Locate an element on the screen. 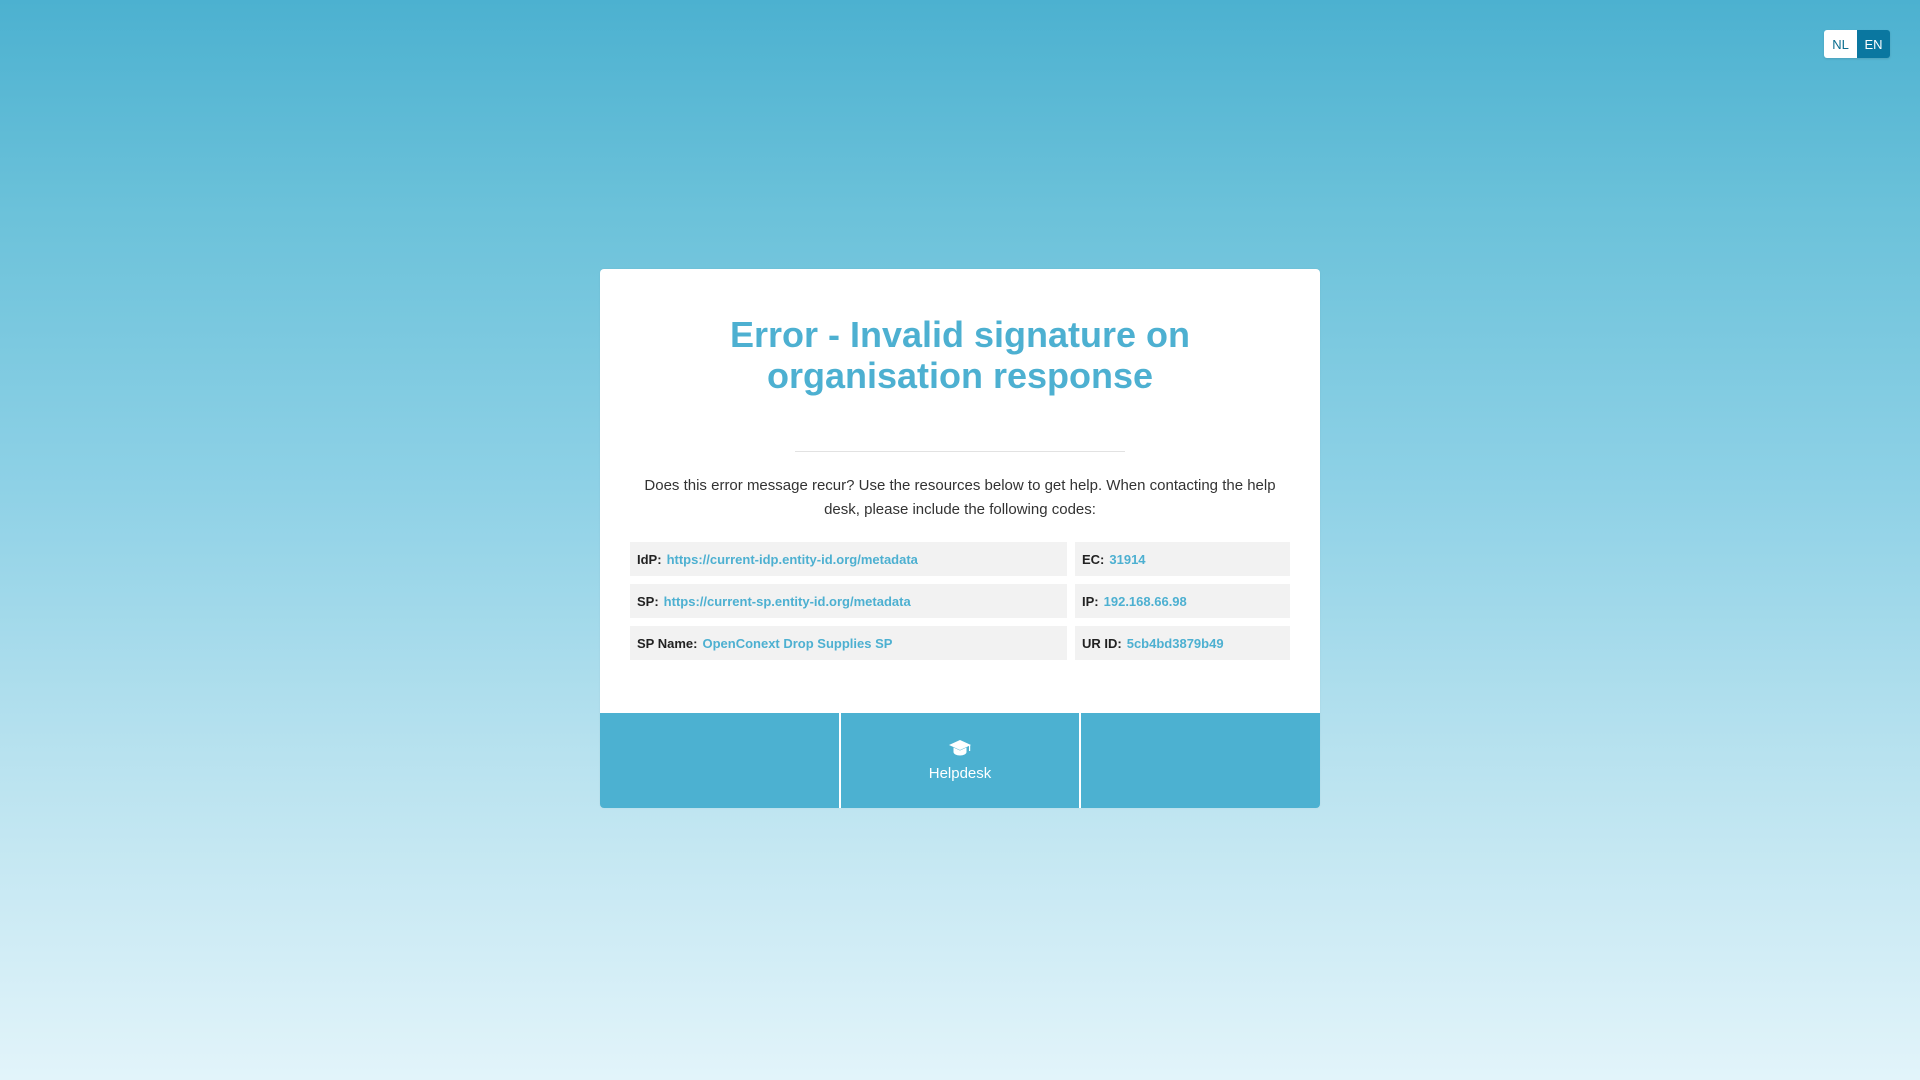  code-sp-name: SP Name: OpenConext Drop Supplies SP is located at coordinates (848, 643).